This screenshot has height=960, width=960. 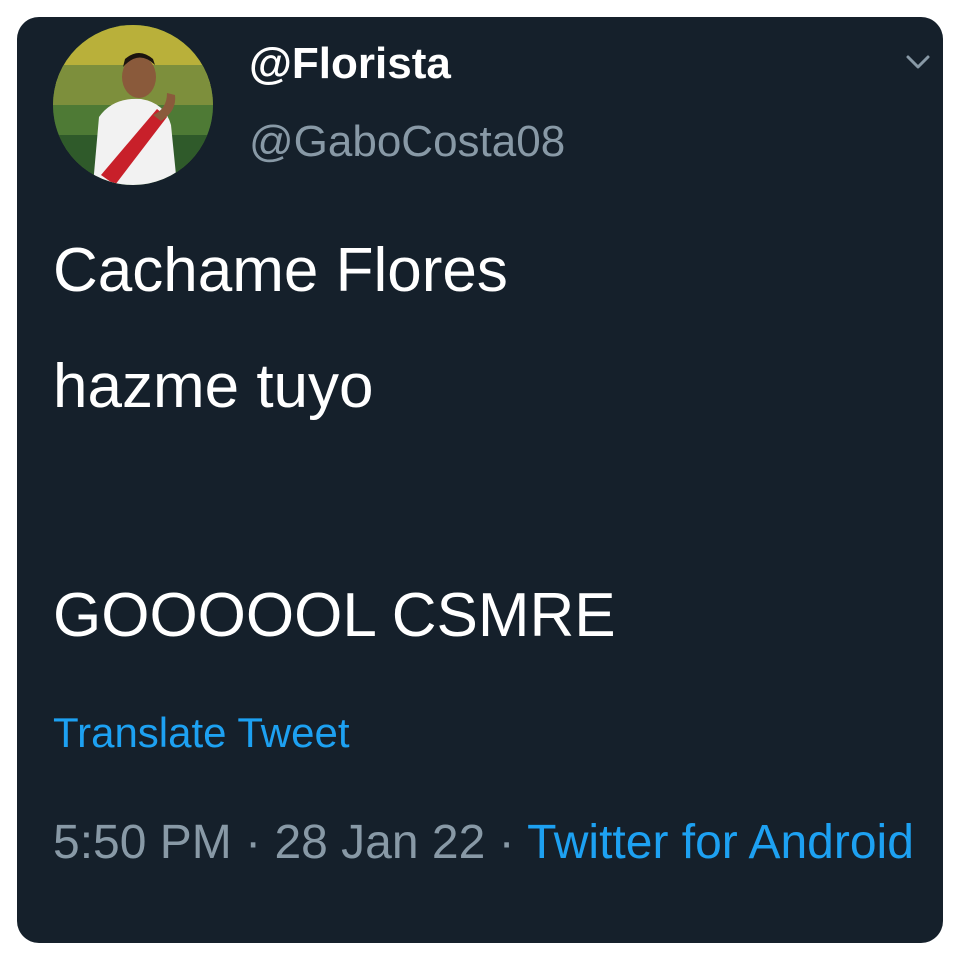 What do you see at coordinates (213, 386) in the screenshot?
I see `tweet-text-line: hazme tuyo` at bounding box center [213, 386].